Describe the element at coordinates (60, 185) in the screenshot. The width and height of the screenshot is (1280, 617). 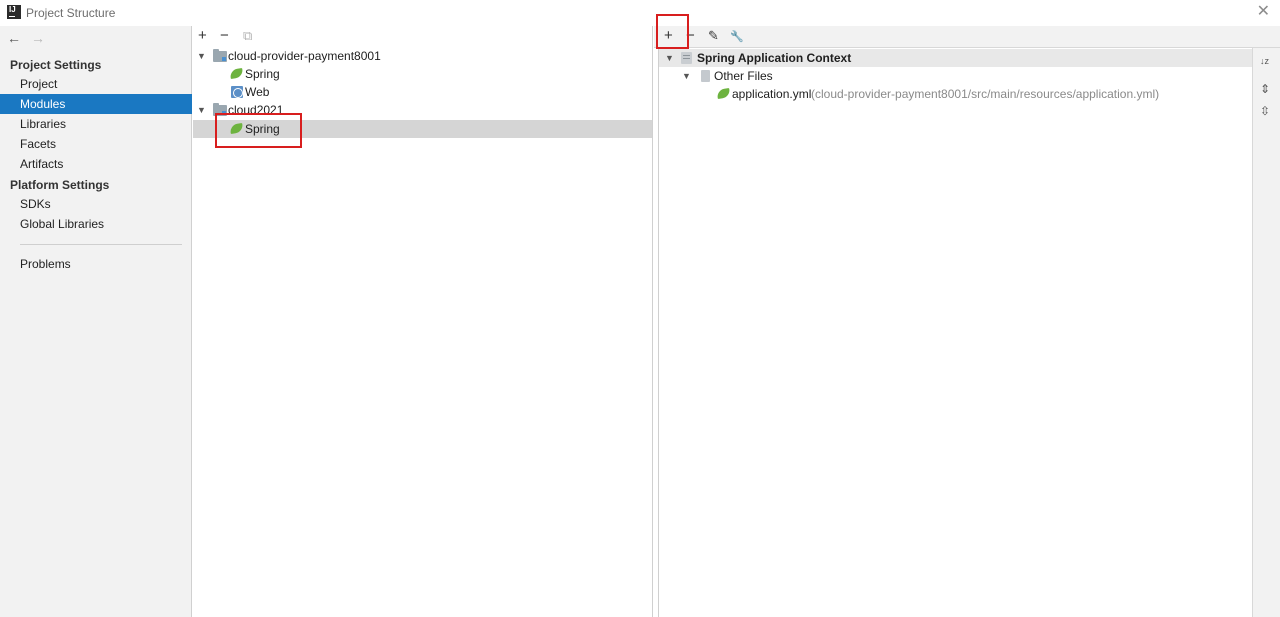
I see `platform-settings-header: Platform Settings` at that location.